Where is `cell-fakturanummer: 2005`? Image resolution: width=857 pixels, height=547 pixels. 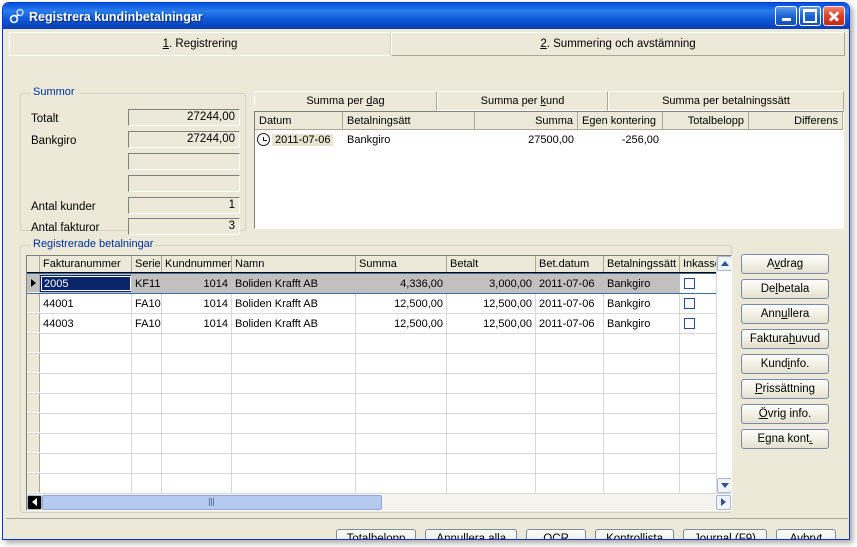 cell-fakturanummer: 2005 is located at coordinates (85, 283).